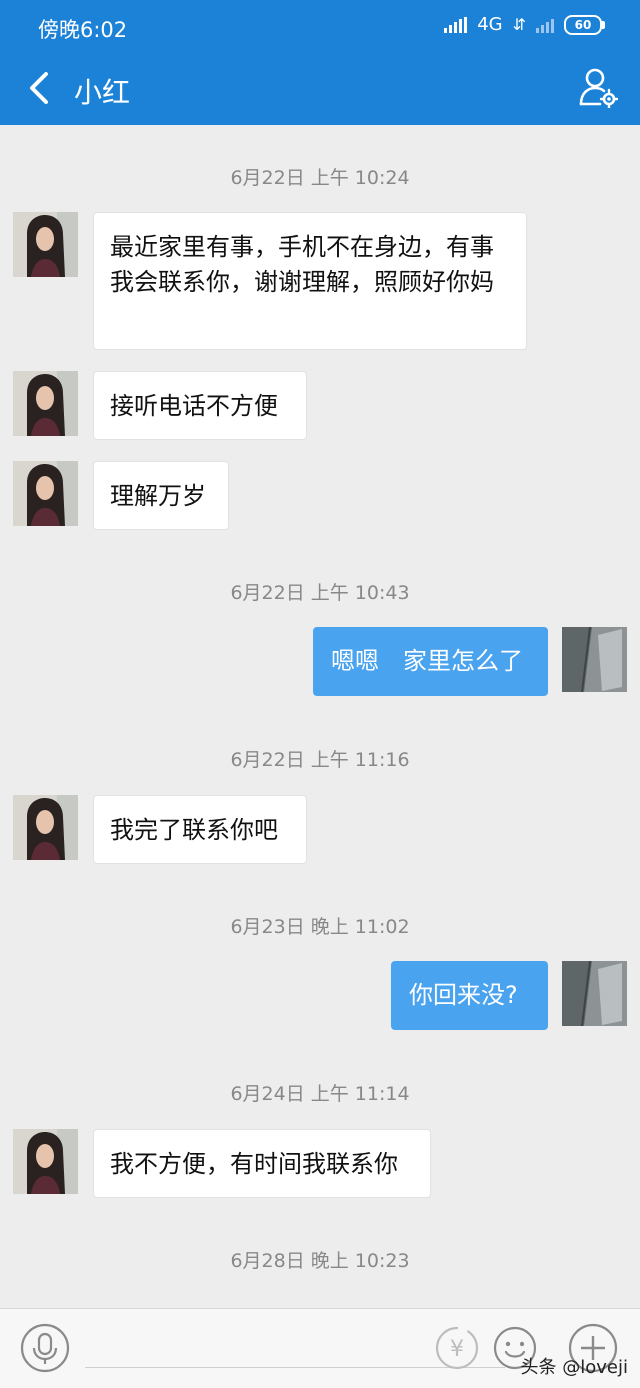 This screenshot has height=1388, width=640. Describe the element at coordinates (320, 1094) in the screenshot. I see `timestamp: 6月24日 上午 11:14` at that location.